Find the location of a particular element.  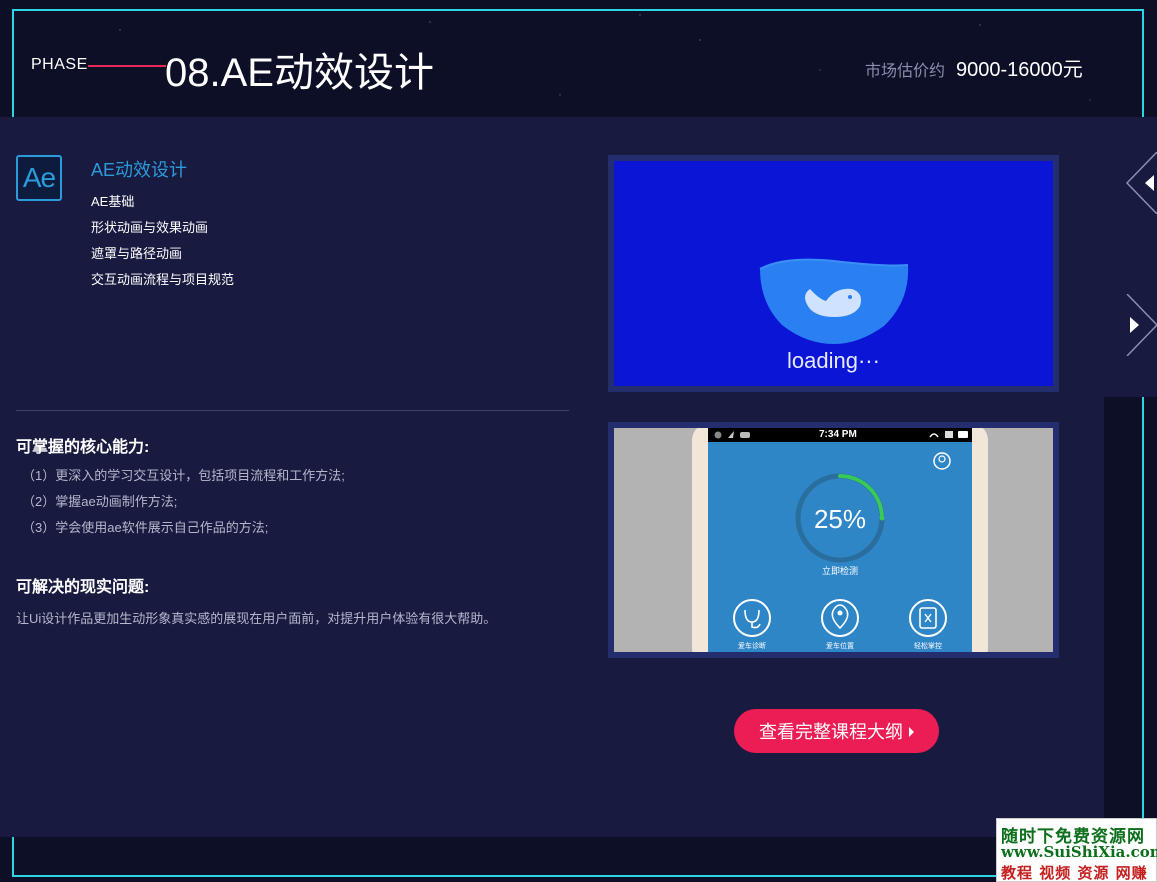

problem-solving-heading: 可解决的现实问题: is located at coordinates (83, 587).